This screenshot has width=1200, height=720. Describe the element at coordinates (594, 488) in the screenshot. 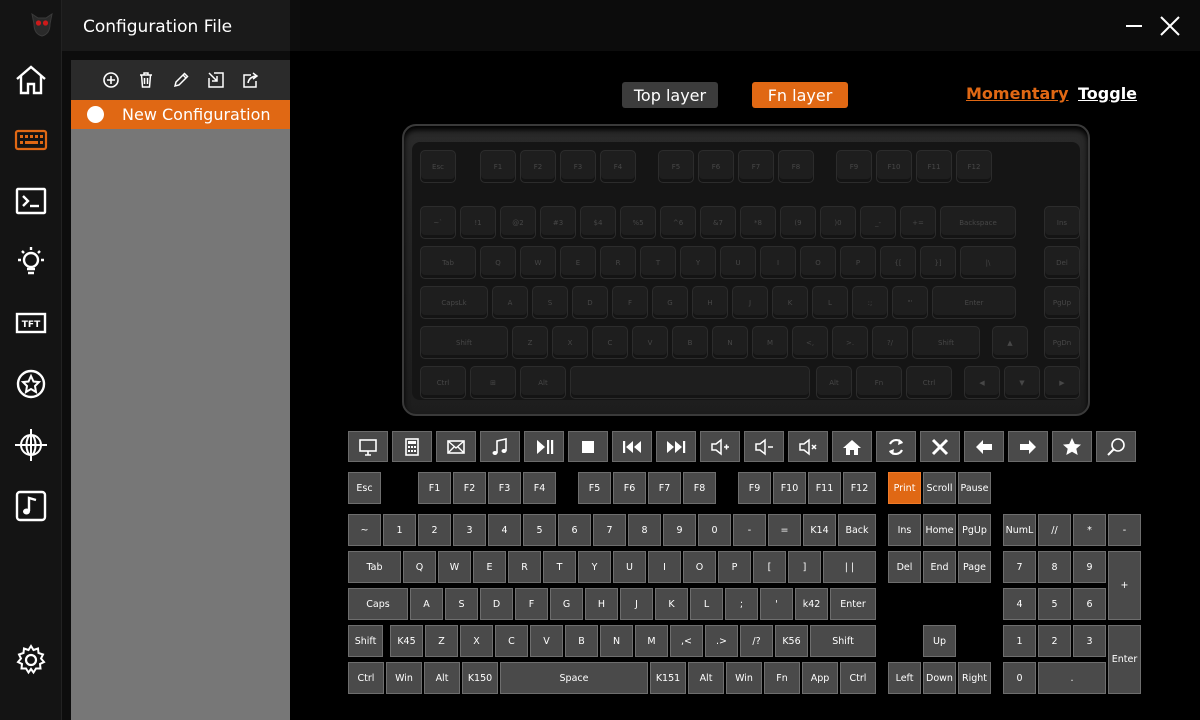

I see `key-f5: F5` at that location.